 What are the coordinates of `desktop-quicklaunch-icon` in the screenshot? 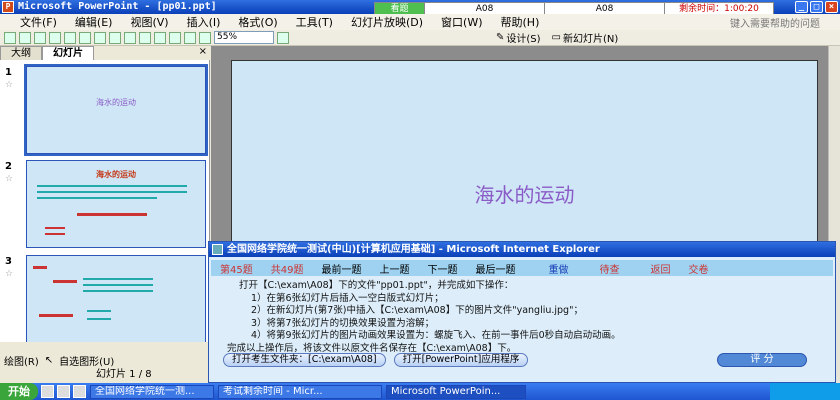 It's located at (63, 391).